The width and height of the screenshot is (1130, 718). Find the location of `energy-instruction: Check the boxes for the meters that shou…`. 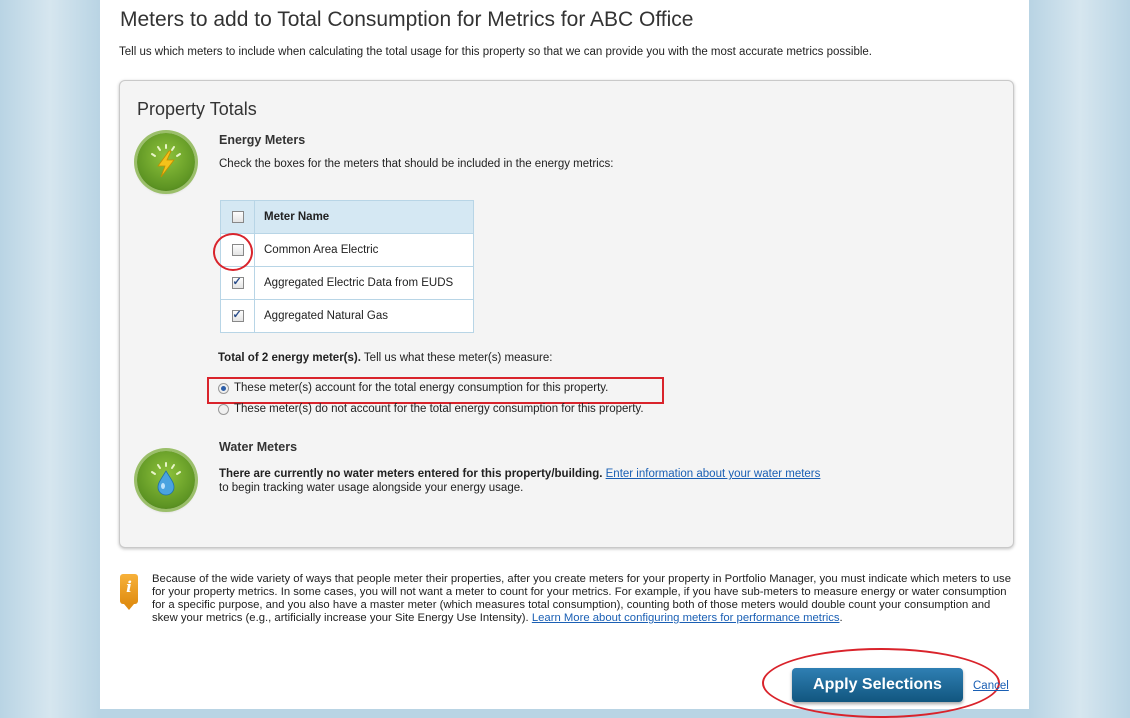

energy-instruction: Check the boxes for the meters that shou… is located at coordinates (416, 164).